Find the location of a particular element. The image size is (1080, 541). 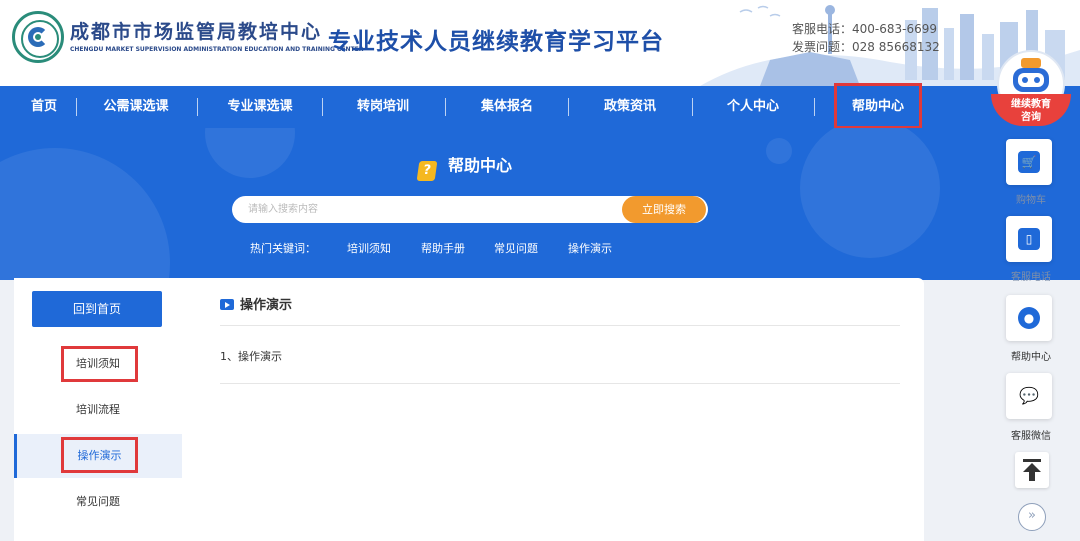

service-phone-button: ▯ is located at coordinates (1029, 239).